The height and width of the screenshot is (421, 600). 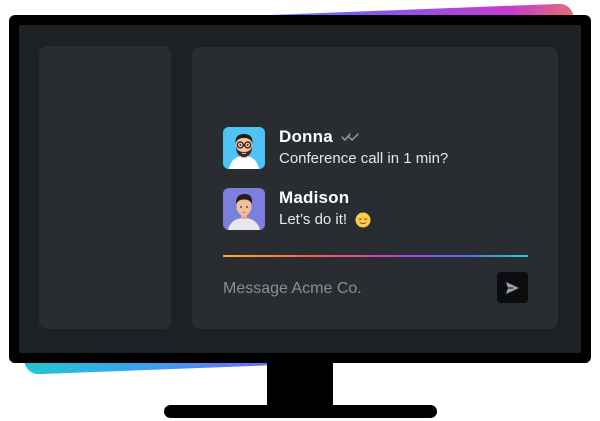 I want to click on message-header: Madison, so click(x=325, y=198).